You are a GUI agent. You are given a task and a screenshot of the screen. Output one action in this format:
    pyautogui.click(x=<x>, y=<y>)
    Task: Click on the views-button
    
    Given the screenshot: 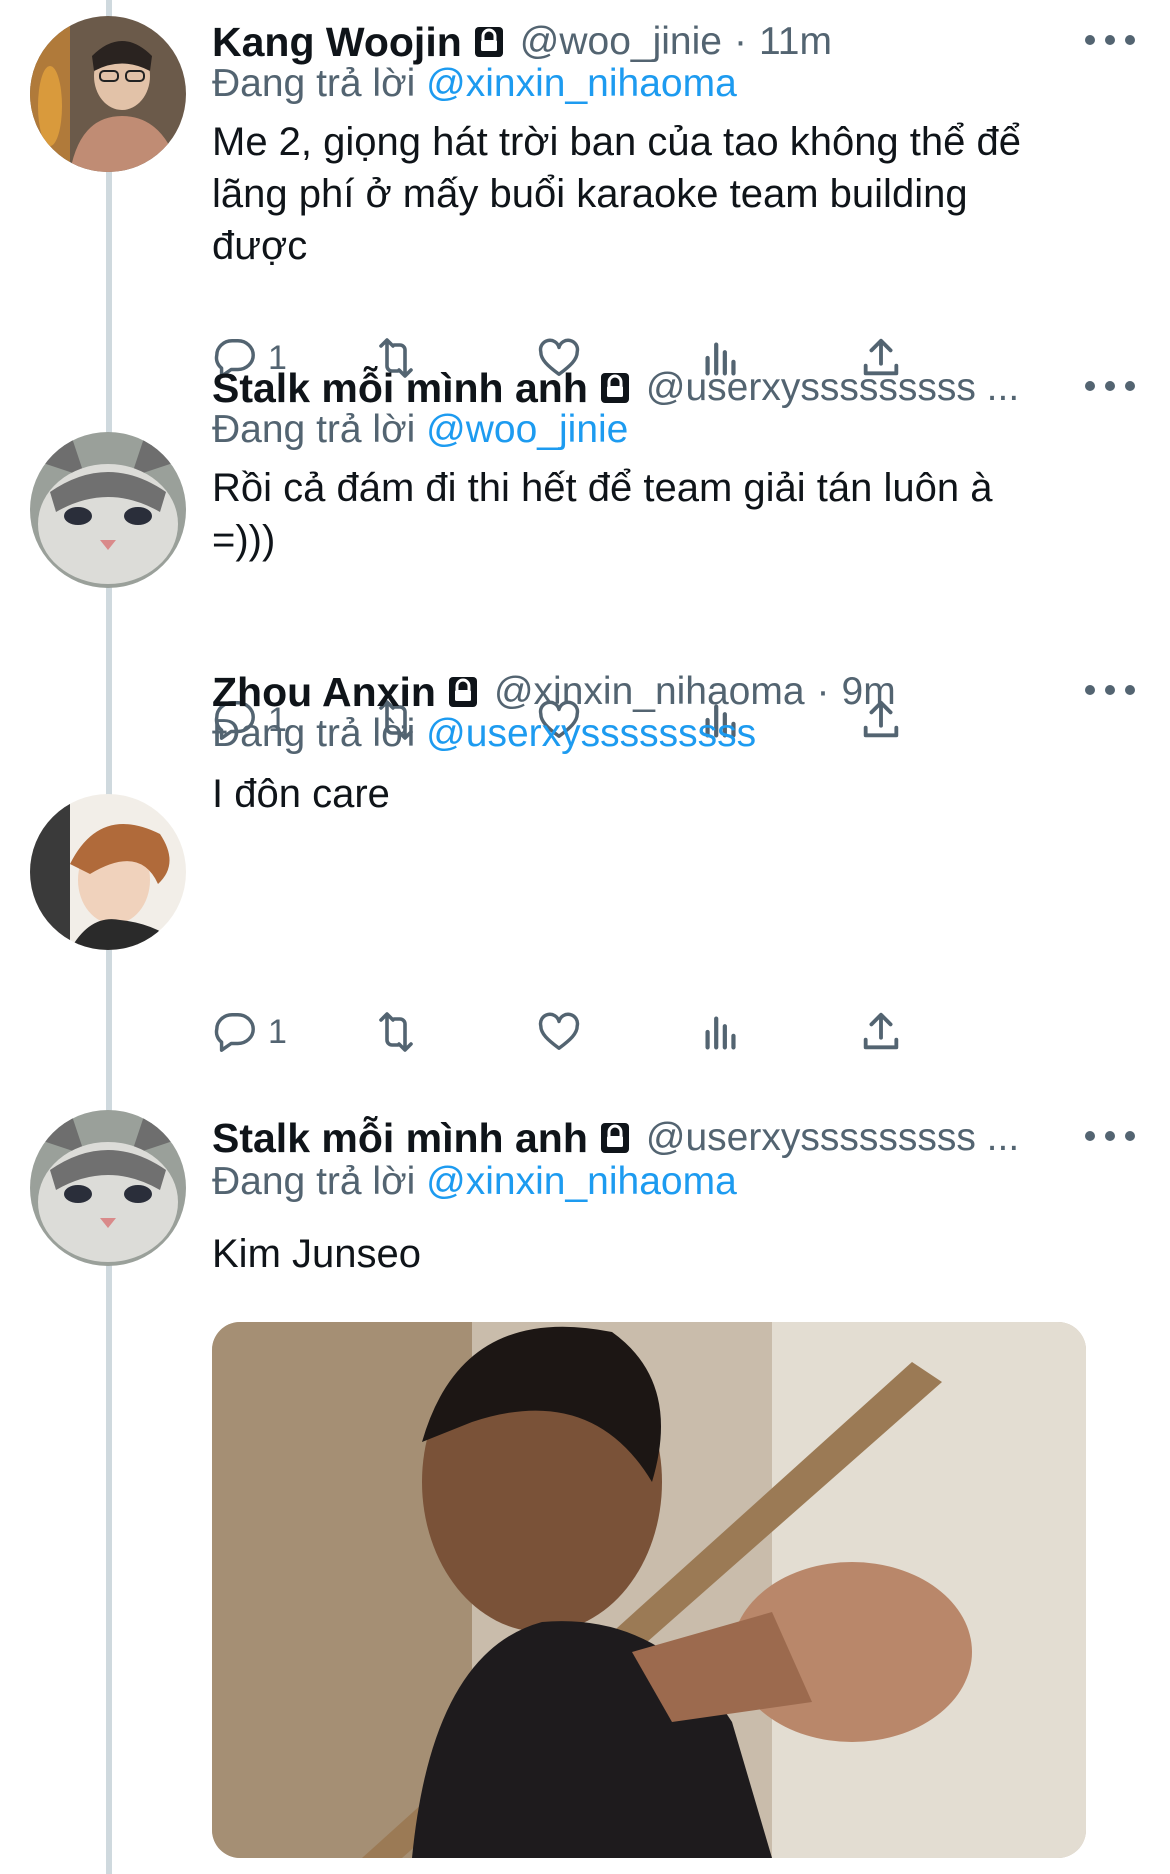 What is the action you would take?
    pyautogui.click(x=721, y=1032)
    